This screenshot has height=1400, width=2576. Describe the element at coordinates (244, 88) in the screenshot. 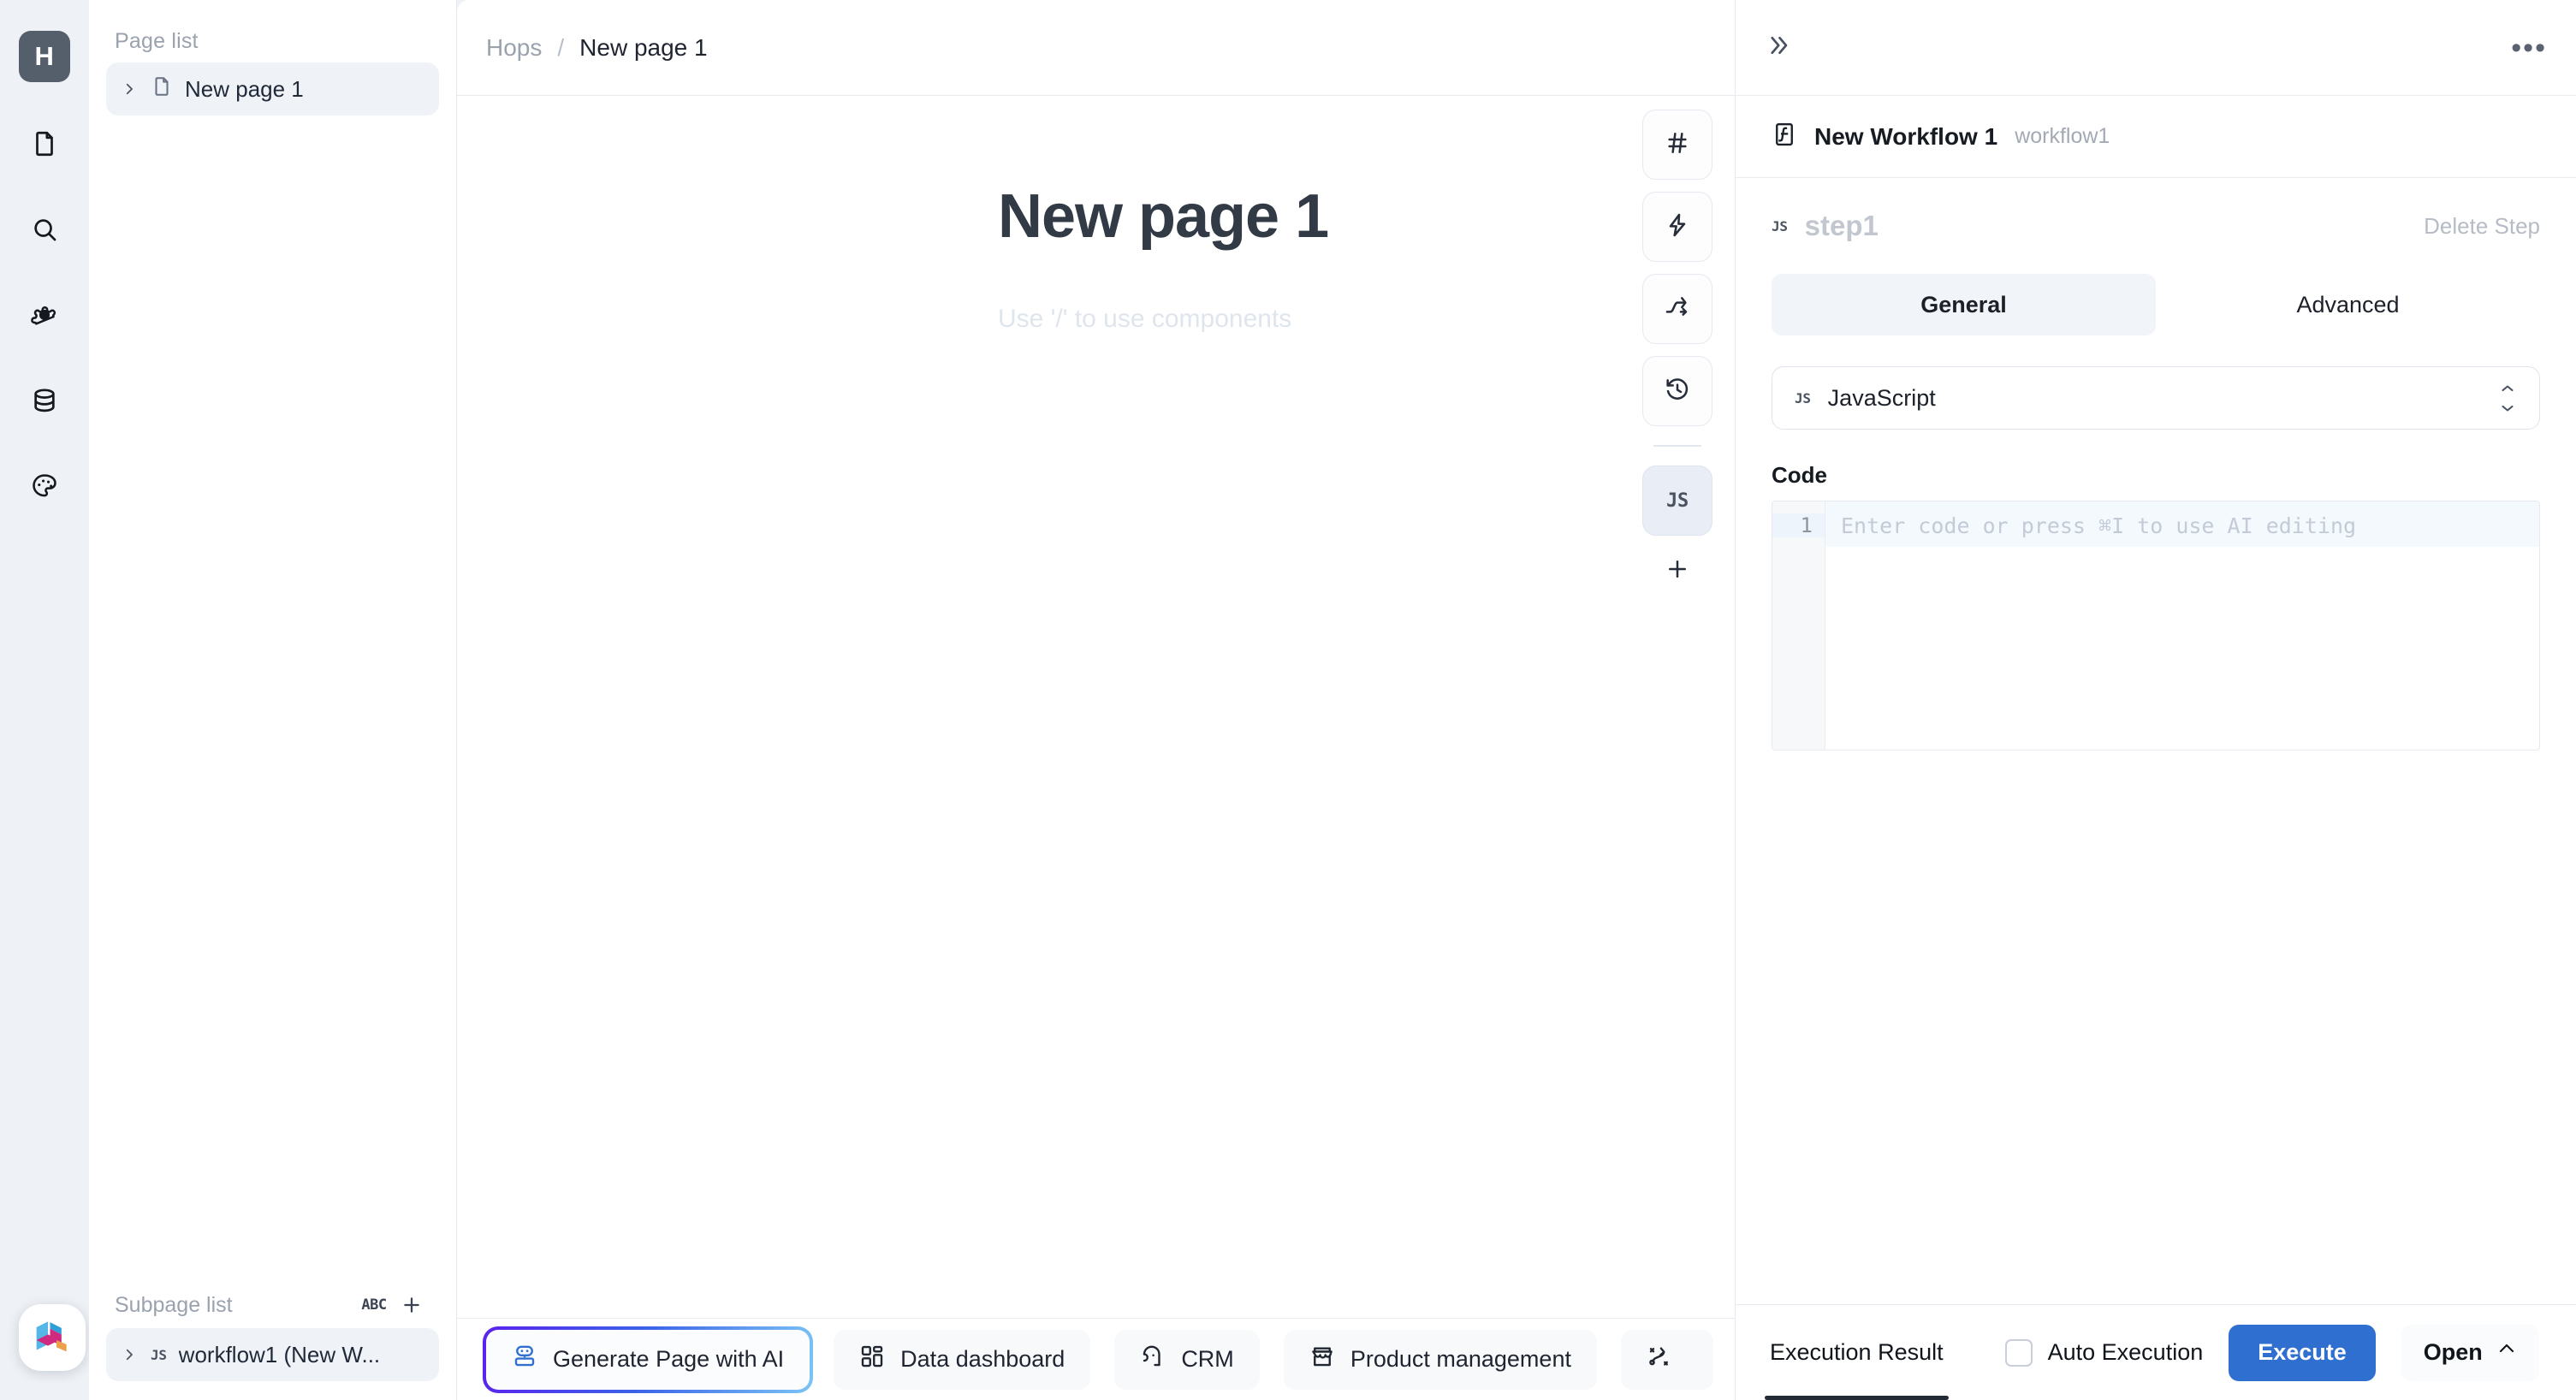

I see `page-item-label: New page 1` at that location.